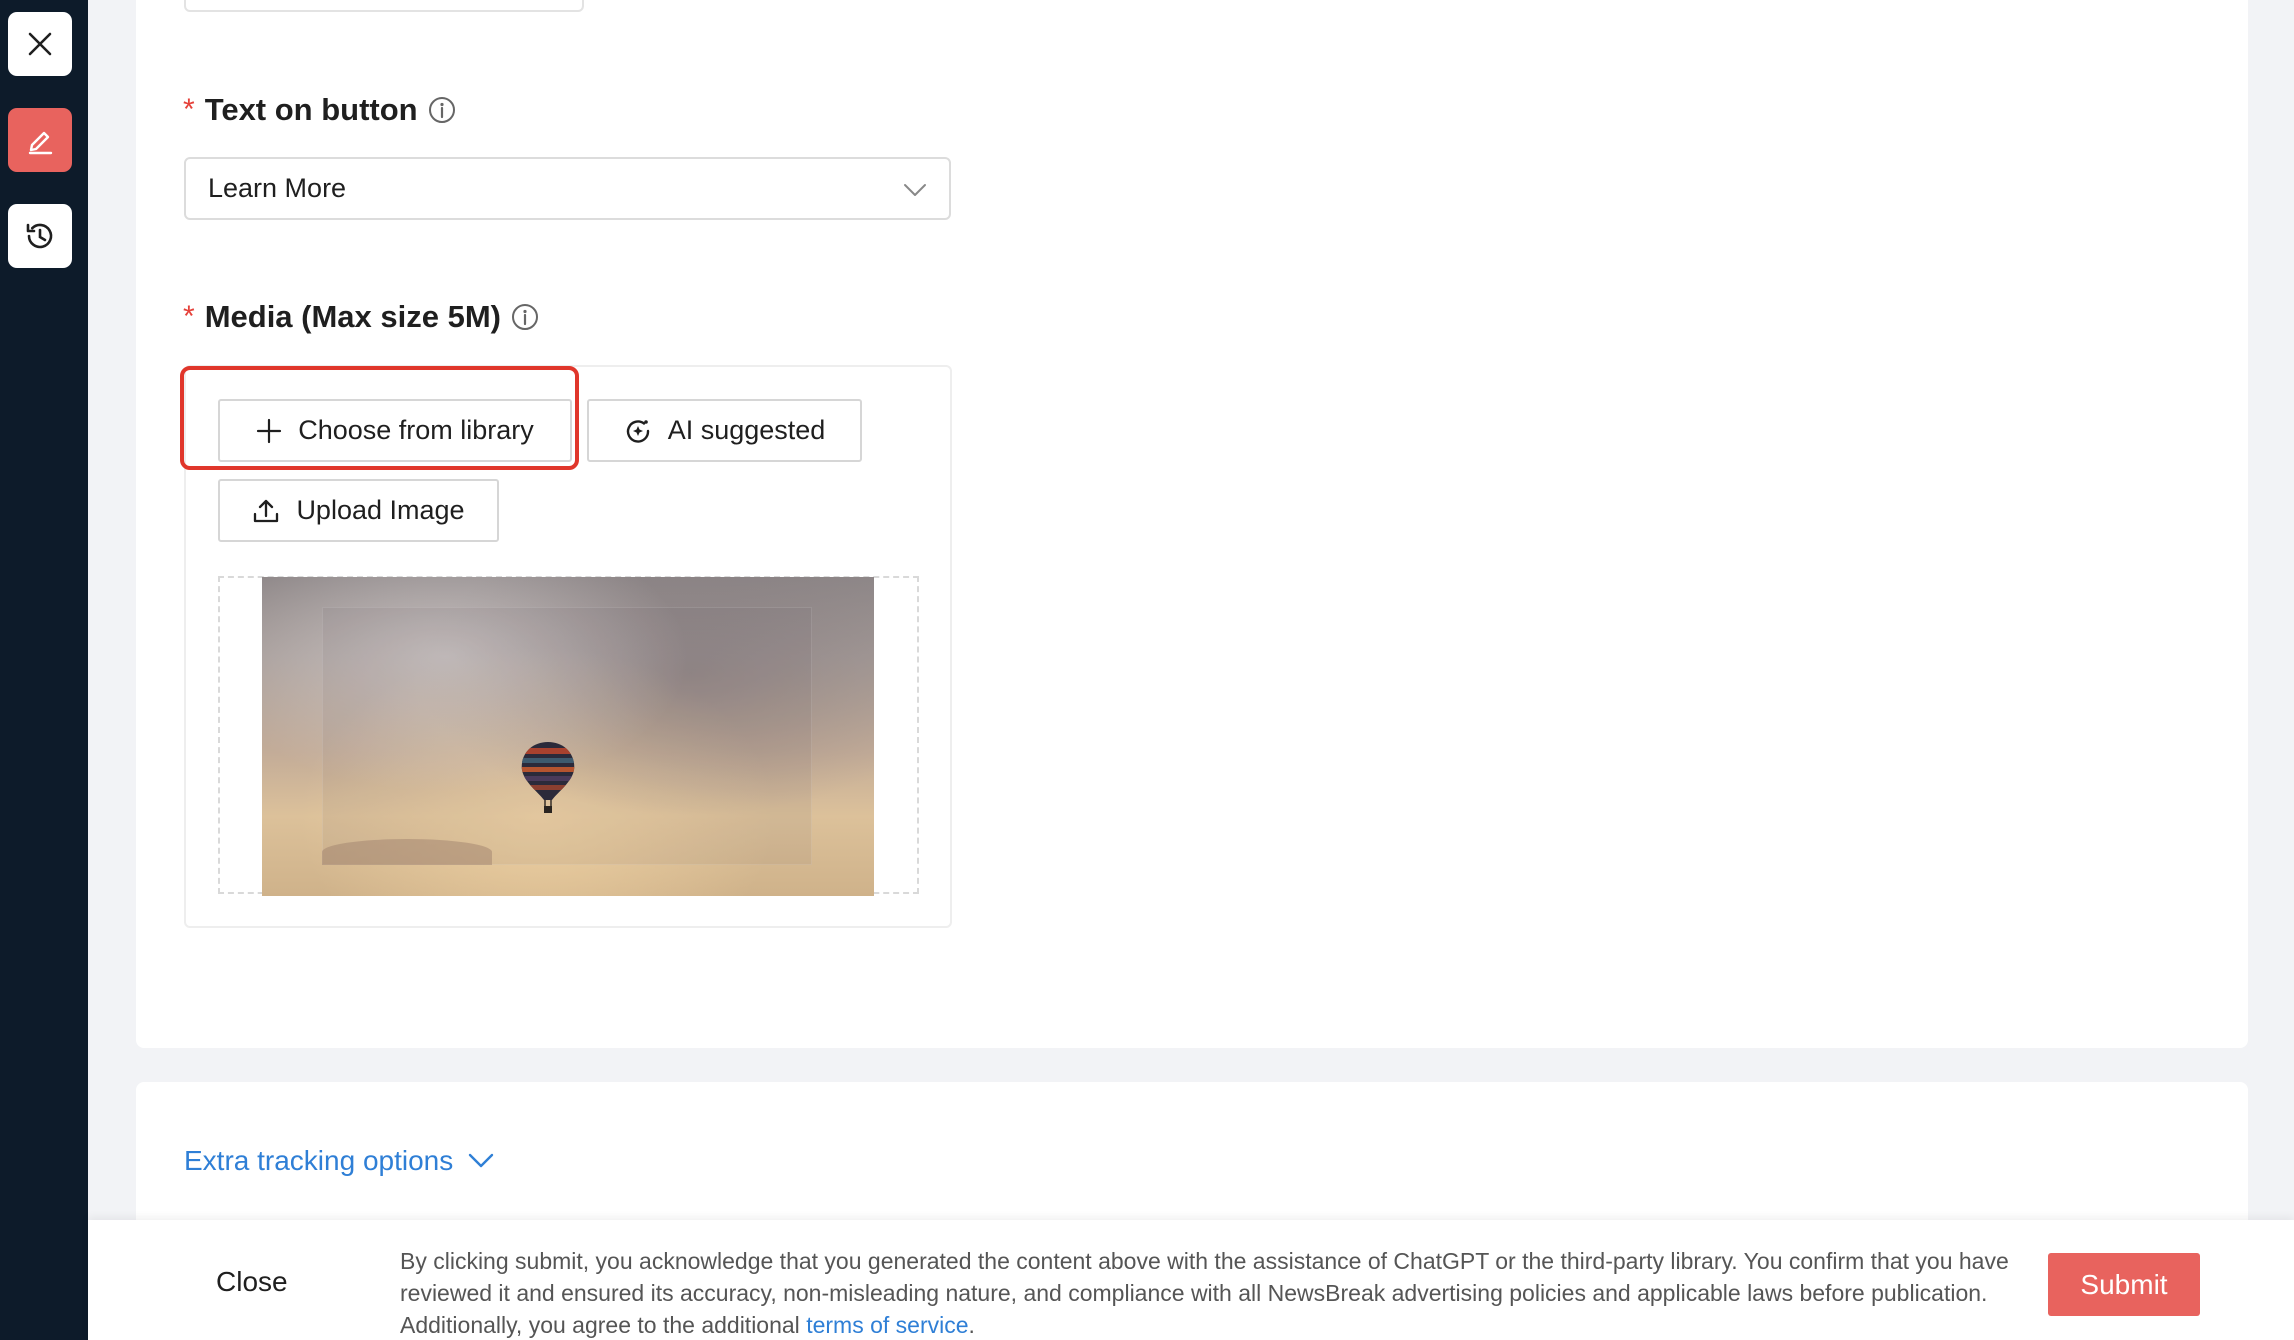 The image size is (2294, 1340). I want to click on highlight-box, so click(379, 418).